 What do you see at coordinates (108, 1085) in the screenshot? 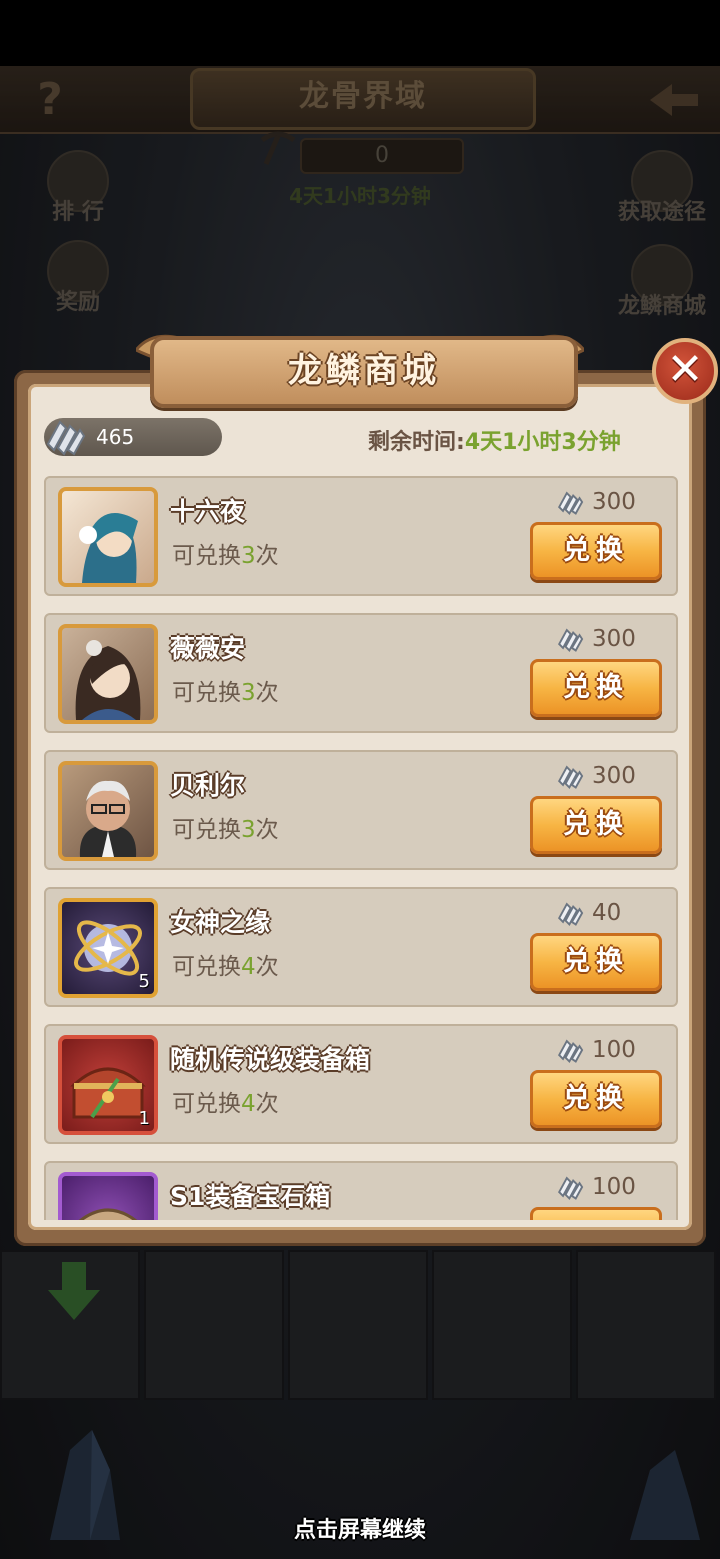
I see `treasure-chest-icon: 1` at bounding box center [108, 1085].